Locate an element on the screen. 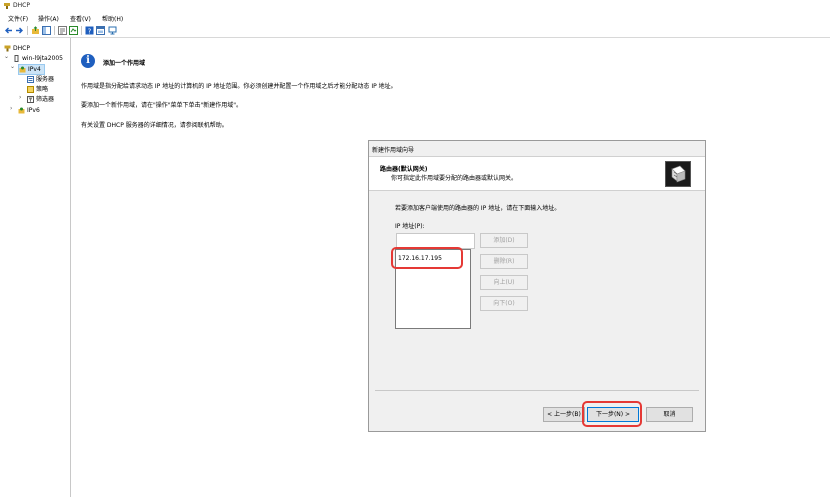 The height and width of the screenshot is (497, 830). wizard-header: 路由器(默认网关) 你可指定此作用域要分配的路由器或默认网关。 is located at coordinates (537, 173).